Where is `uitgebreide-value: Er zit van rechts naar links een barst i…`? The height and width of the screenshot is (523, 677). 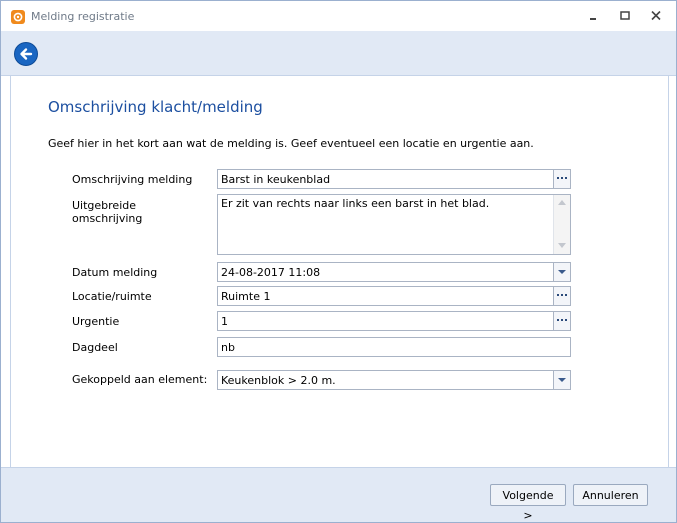 uitgebreide-value: Er zit van rechts naar links een barst i… is located at coordinates (355, 203).